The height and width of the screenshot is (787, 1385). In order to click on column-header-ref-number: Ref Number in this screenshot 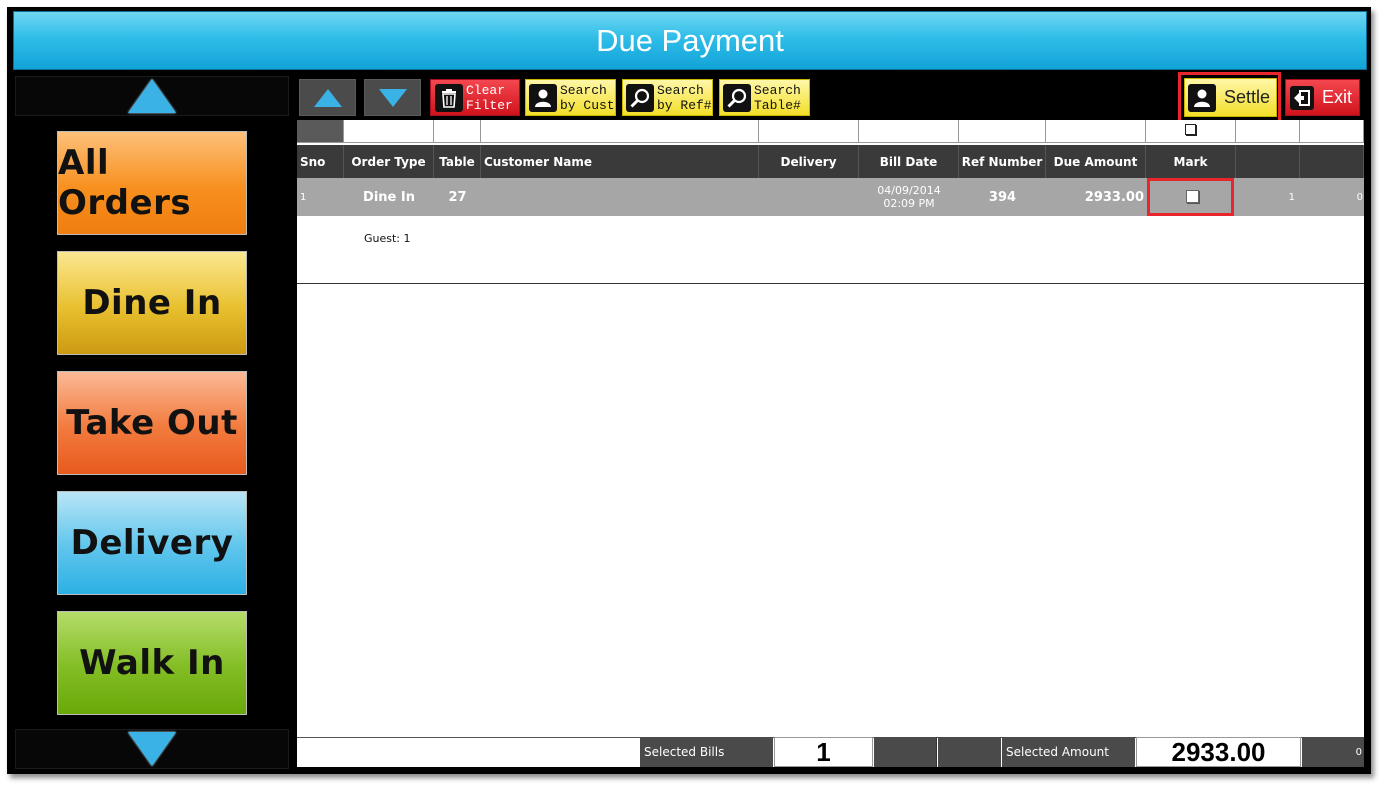, I will do `click(1002, 161)`.